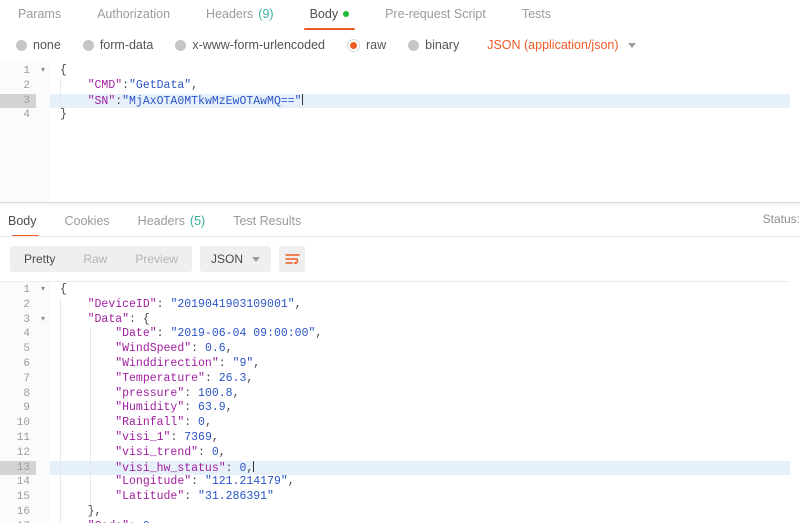  I want to click on code-line: 14 "Longitude": "121.214179",, so click(400, 483).